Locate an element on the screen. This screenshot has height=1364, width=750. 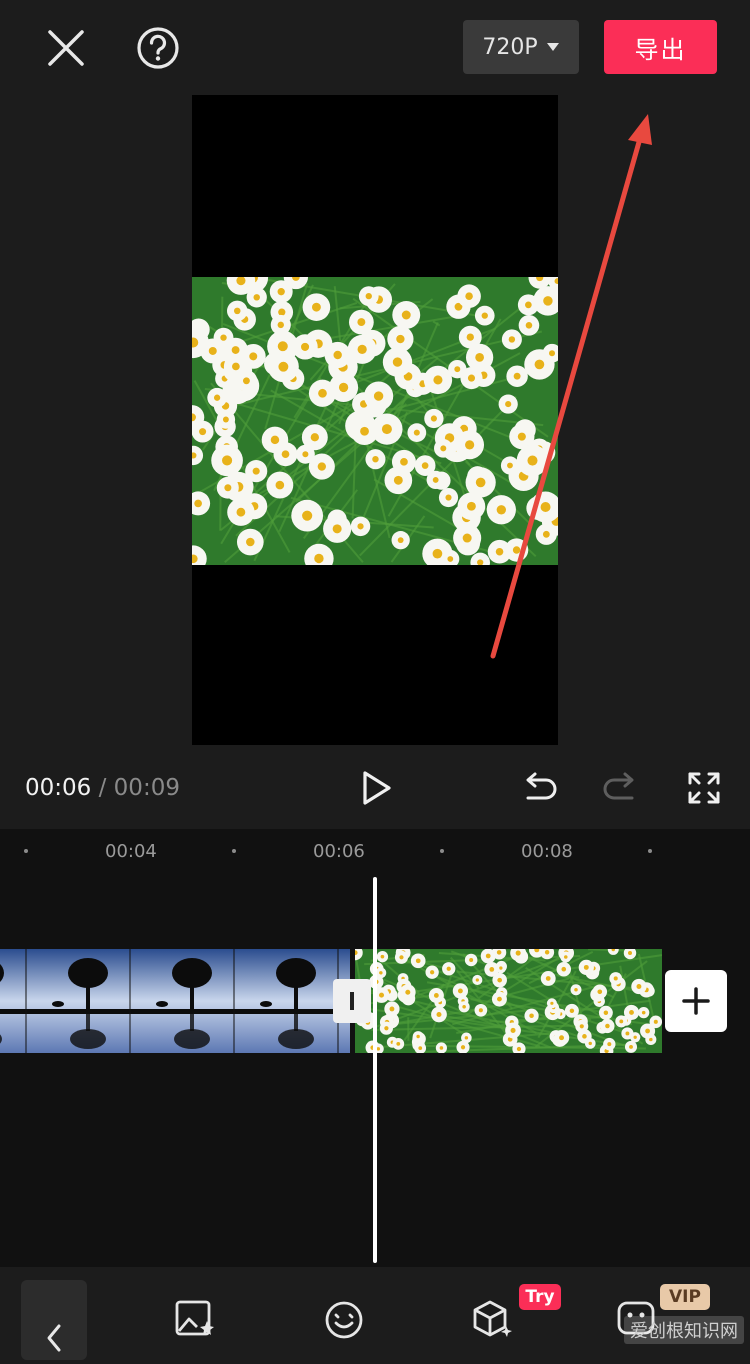
close-icon is located at coordinates (66, 48).